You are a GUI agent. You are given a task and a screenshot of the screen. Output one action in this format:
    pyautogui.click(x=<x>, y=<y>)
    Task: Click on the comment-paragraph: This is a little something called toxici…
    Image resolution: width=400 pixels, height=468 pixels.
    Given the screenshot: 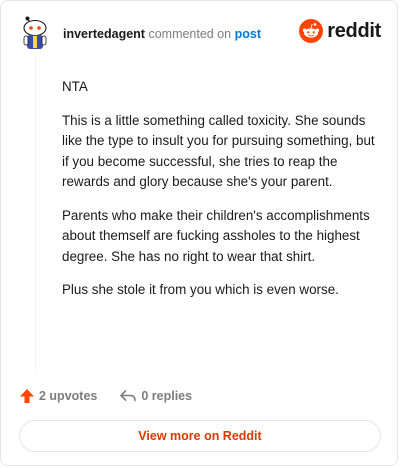 What is the action you would take?
    pyautogui.click(x=218, y=151)
    